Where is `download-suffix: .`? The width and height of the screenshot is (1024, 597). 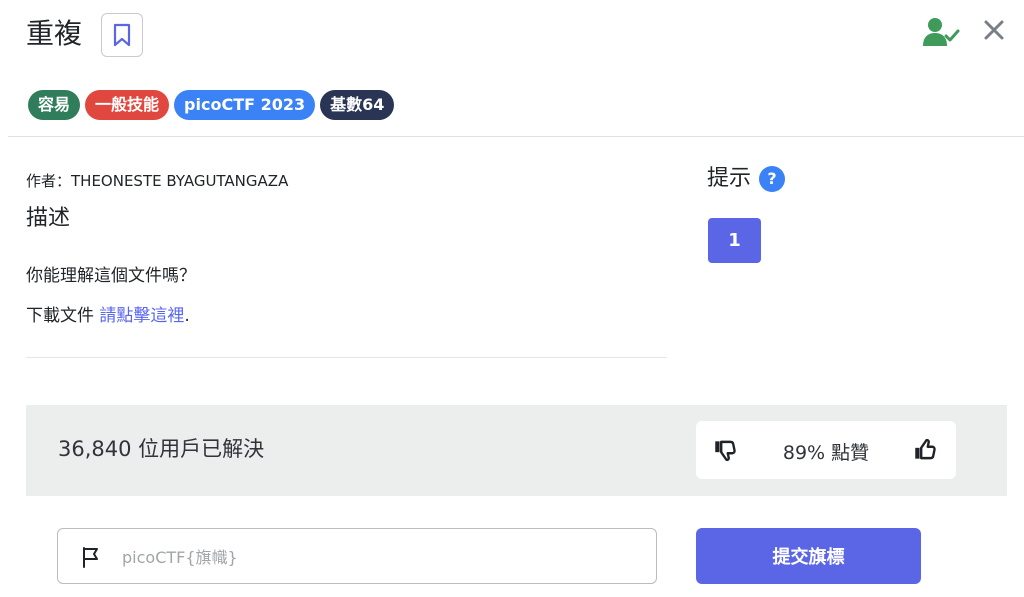
download-suffix: . is located at coordinates (187, 316).